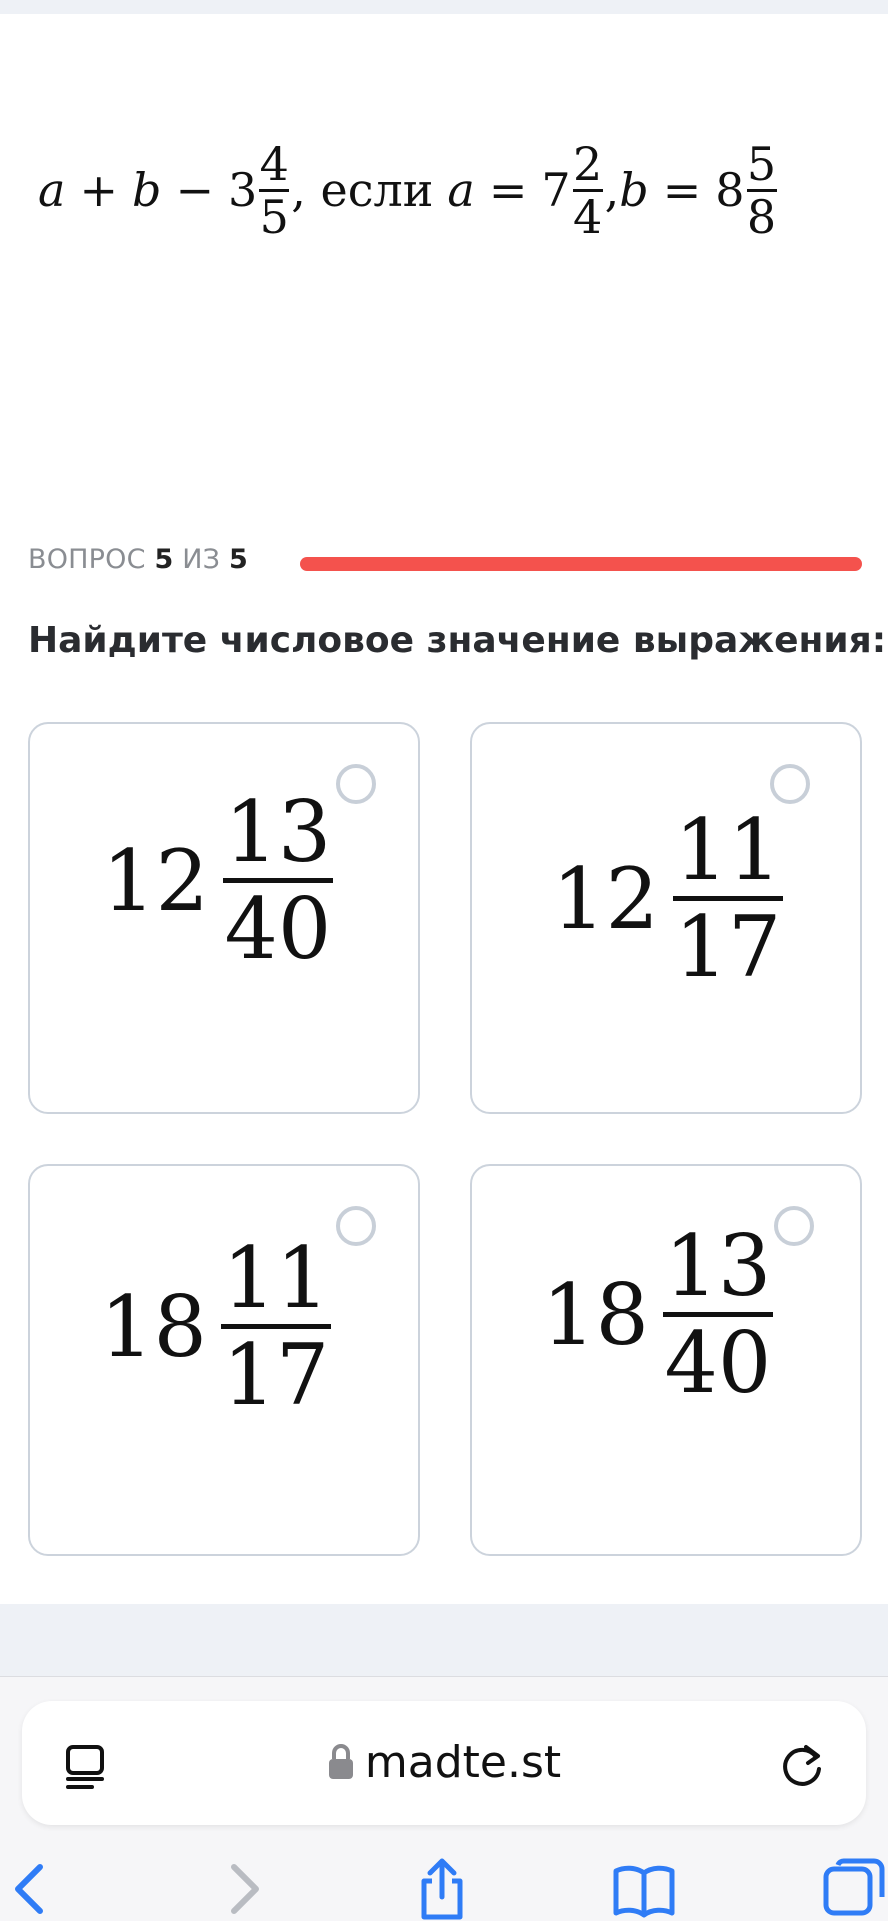 The width and height of the screenshot is (888, 1921). What do you see at coordinates (854, 1889) in the screenshot?
I see `tabs-icon` at bounding box center [854, 1889].